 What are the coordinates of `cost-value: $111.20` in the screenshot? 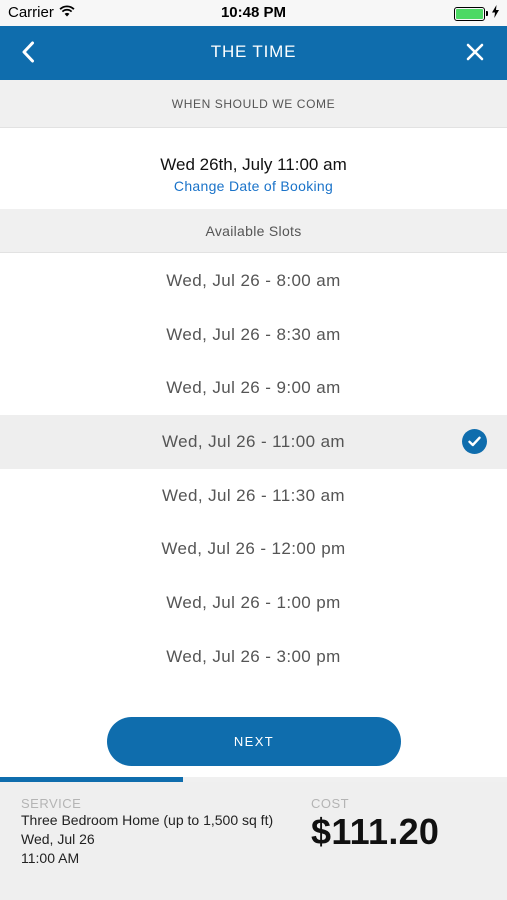 It's located at (375, 831).